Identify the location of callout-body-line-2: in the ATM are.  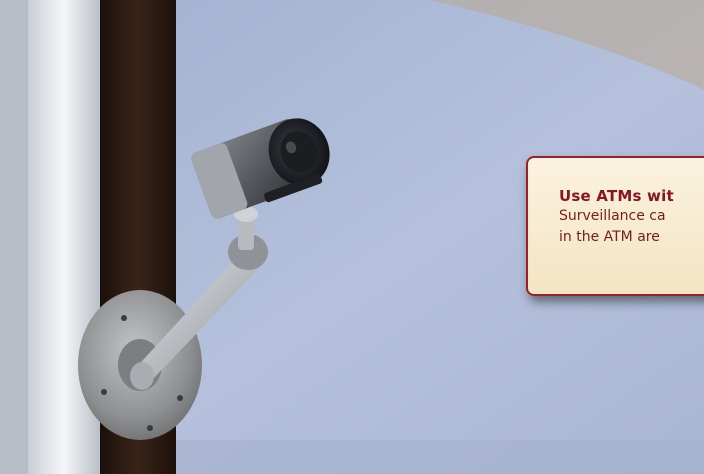
(609, 237).